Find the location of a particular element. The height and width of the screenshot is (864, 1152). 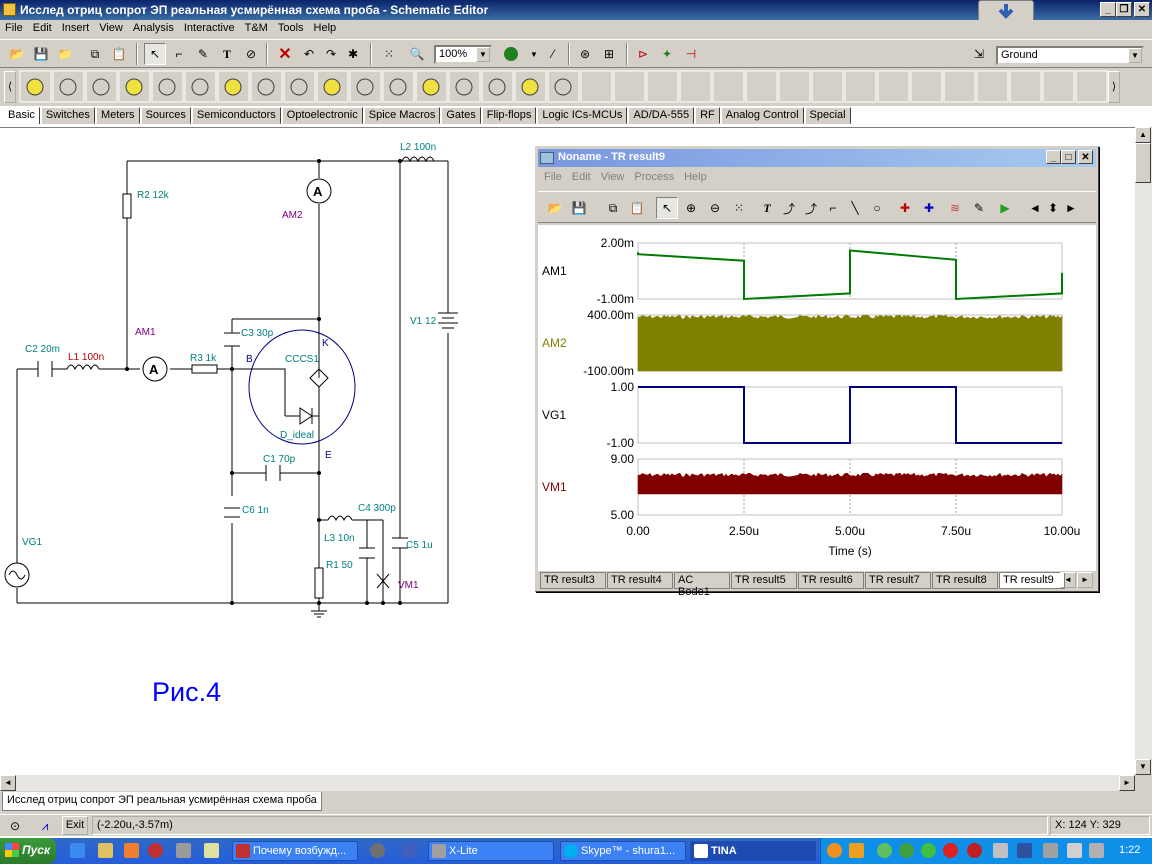

meter-icon: ⊛ is located at coordinates (585, 54).